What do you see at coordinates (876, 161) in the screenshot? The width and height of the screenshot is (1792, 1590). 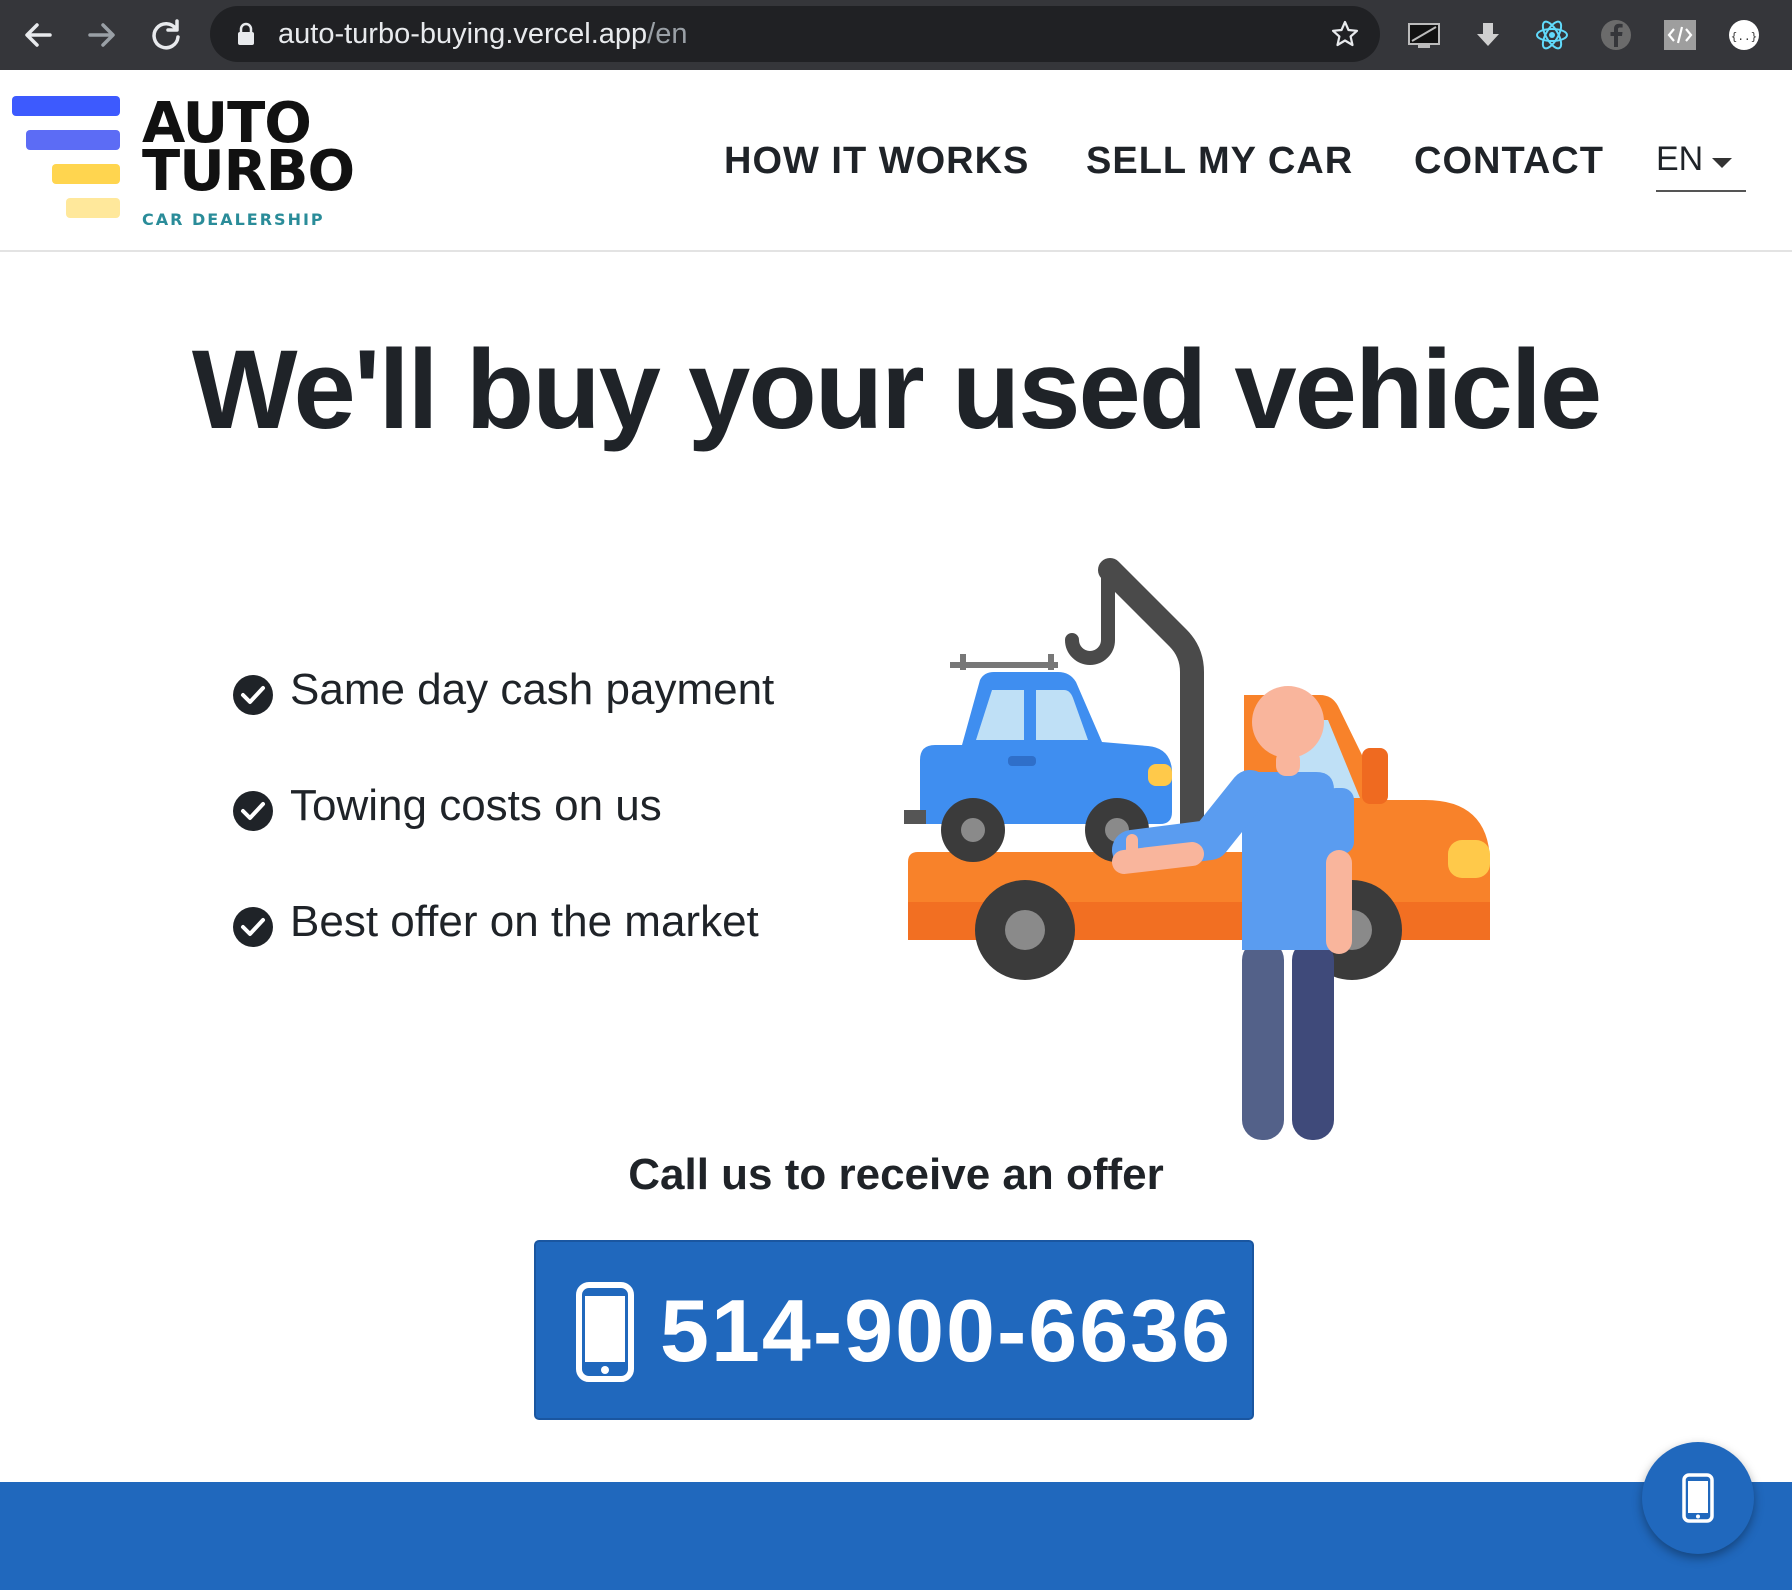 I see `nav-how-it-works: HOW IT WORKS` at bounding box center [876, 161].